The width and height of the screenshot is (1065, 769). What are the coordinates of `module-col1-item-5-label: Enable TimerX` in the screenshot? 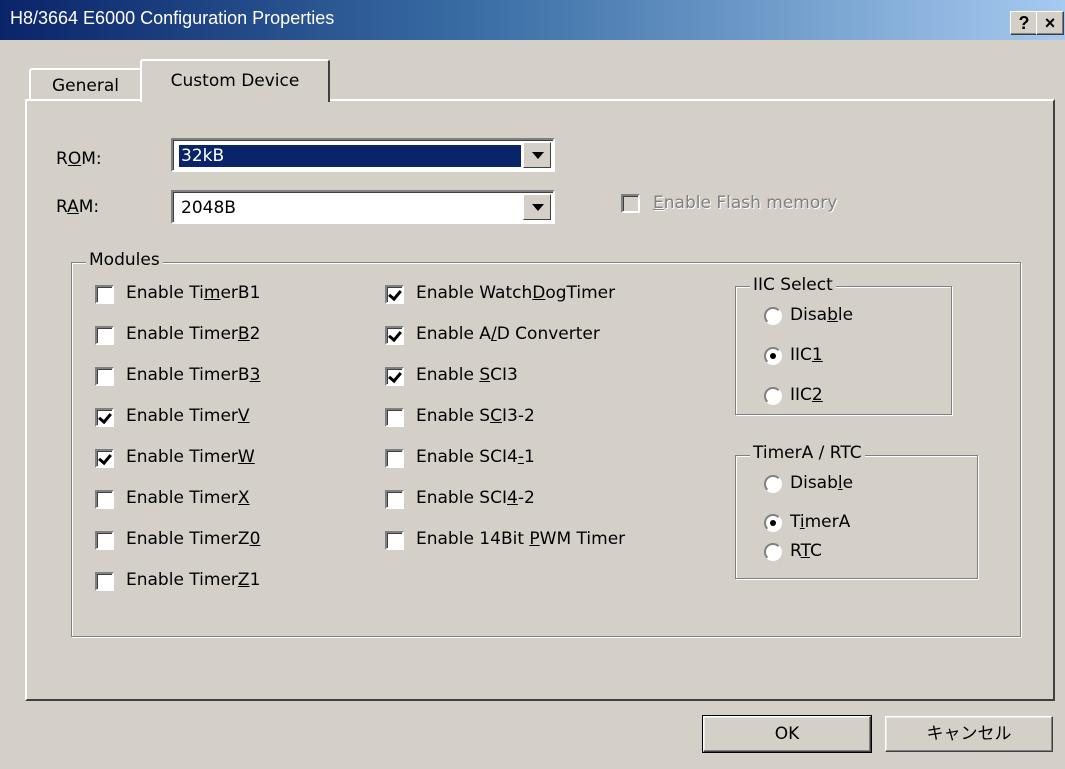 It's located at (188, 498).